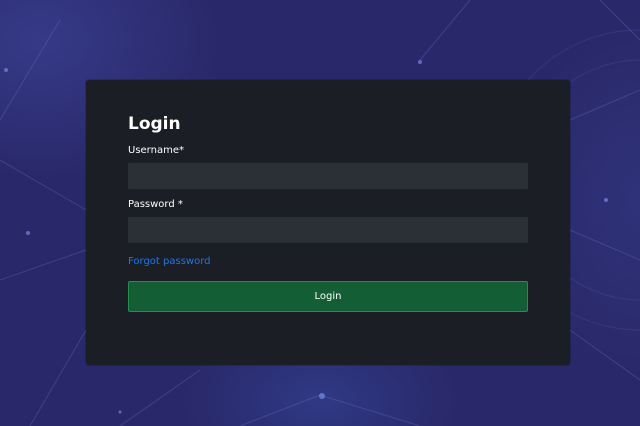 This screenshot has height=426, width=640. What do you see at coordinates (154, 124) in the screenshot?
I see `login-title: Login` at bounding box center [154, 124].